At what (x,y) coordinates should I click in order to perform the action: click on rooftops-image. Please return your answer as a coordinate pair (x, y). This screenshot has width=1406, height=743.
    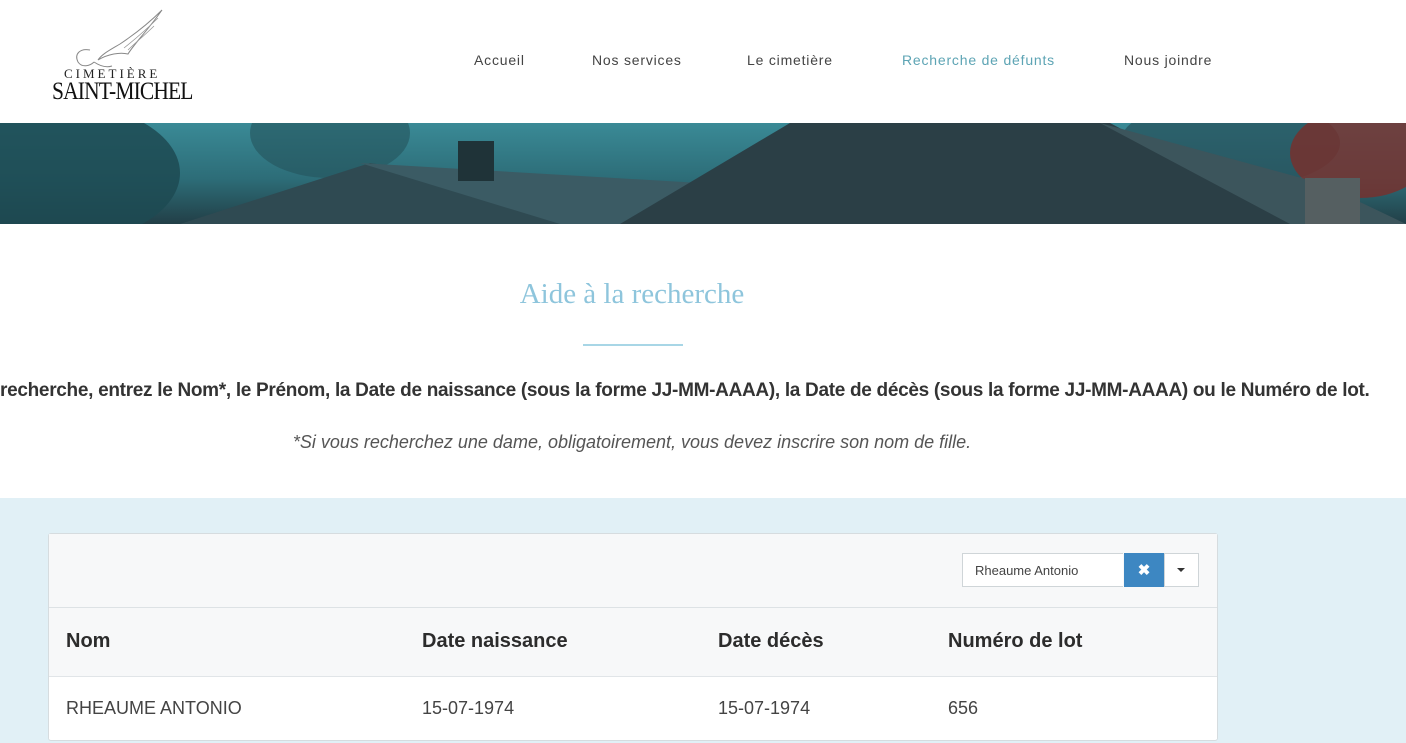
    Looking at the image, I should click on (703, 173).